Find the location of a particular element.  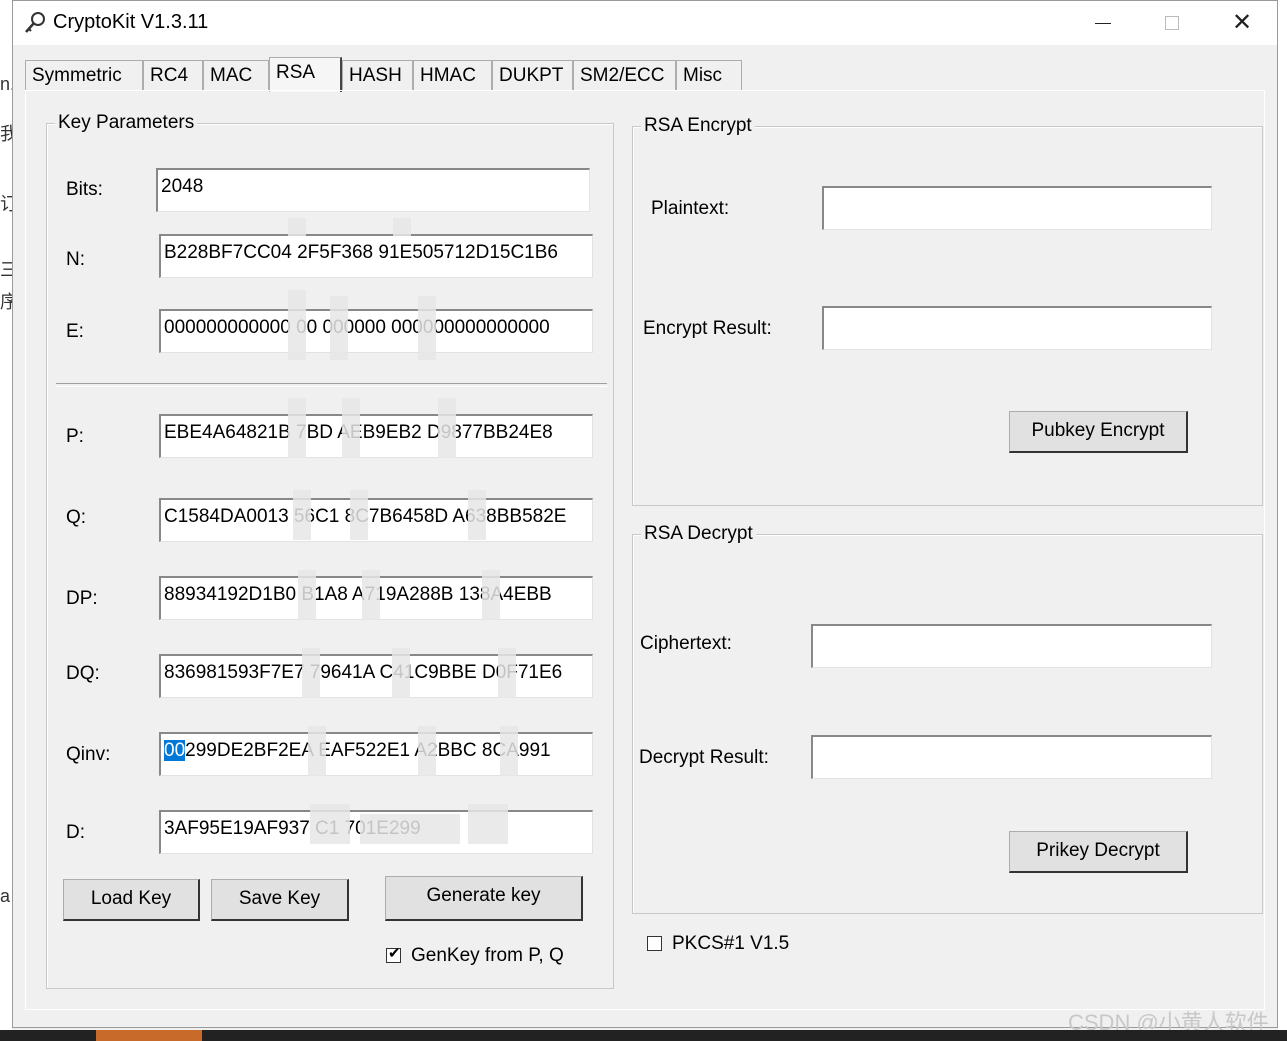

window-title: CryptoKit V1.3.11 is located at coordinates (131, 22).